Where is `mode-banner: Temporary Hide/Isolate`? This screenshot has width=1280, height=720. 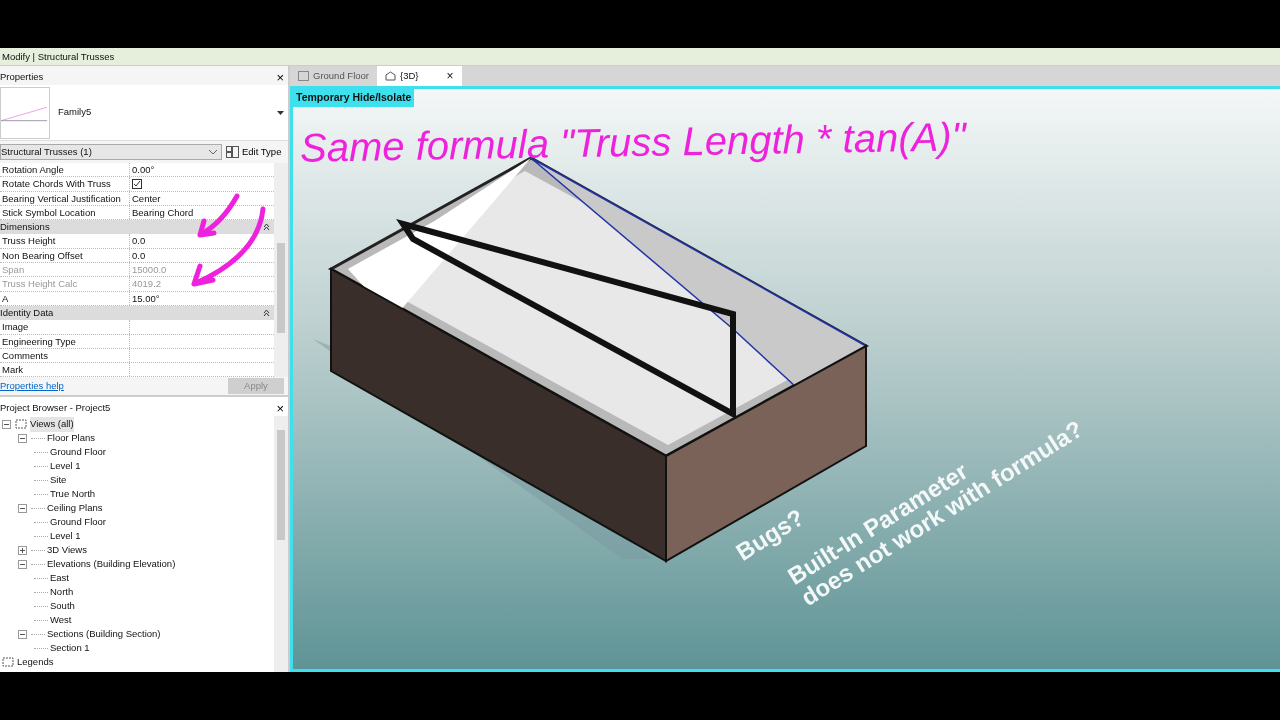
mode-banner: Temporary Hide/Isolate is located at coordinates (354, 98).